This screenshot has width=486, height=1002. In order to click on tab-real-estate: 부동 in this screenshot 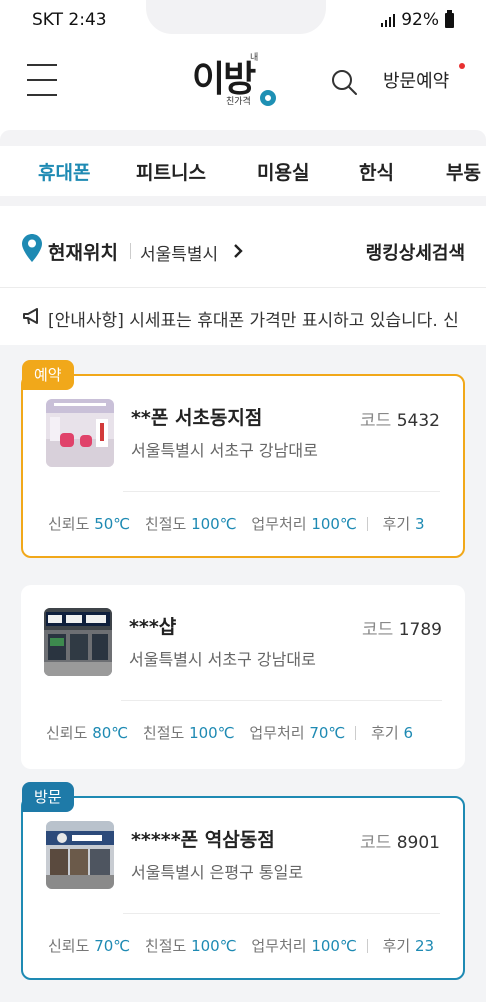, I will do `click(463, 171)`.